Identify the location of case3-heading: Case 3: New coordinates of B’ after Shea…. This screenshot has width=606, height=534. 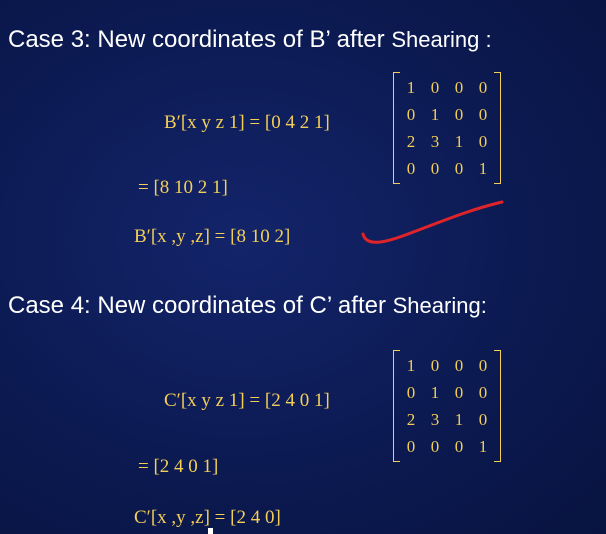
(250, 40).